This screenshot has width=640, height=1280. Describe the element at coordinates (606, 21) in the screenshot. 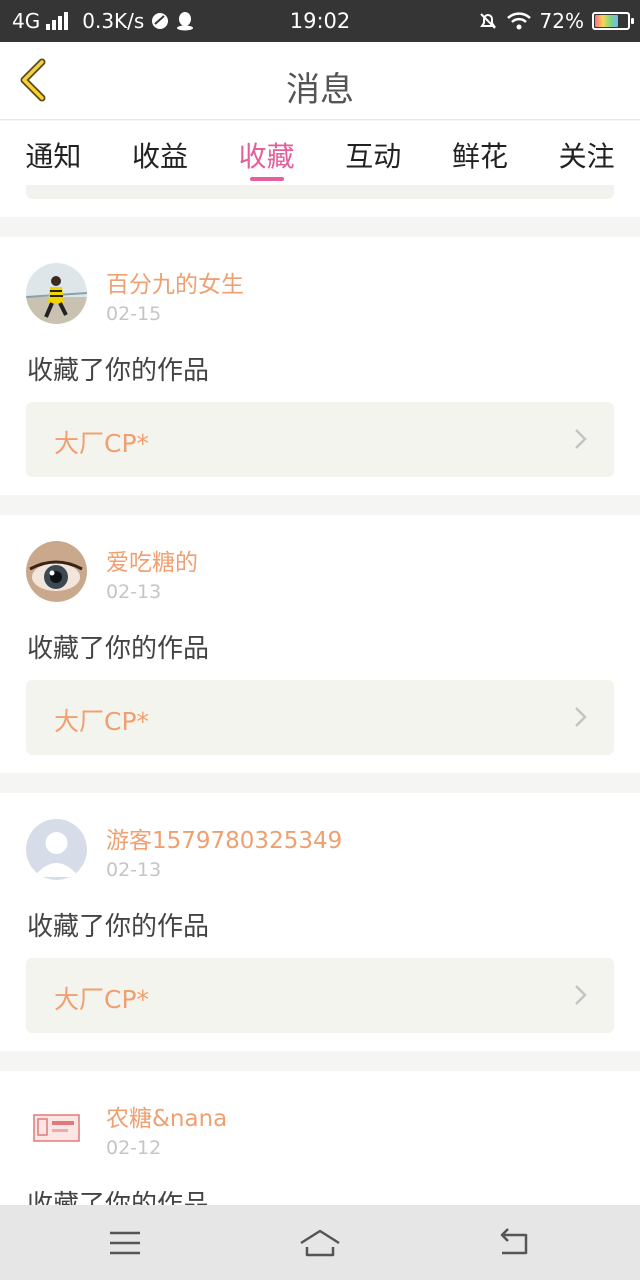

I see `battery-fill` at that location.